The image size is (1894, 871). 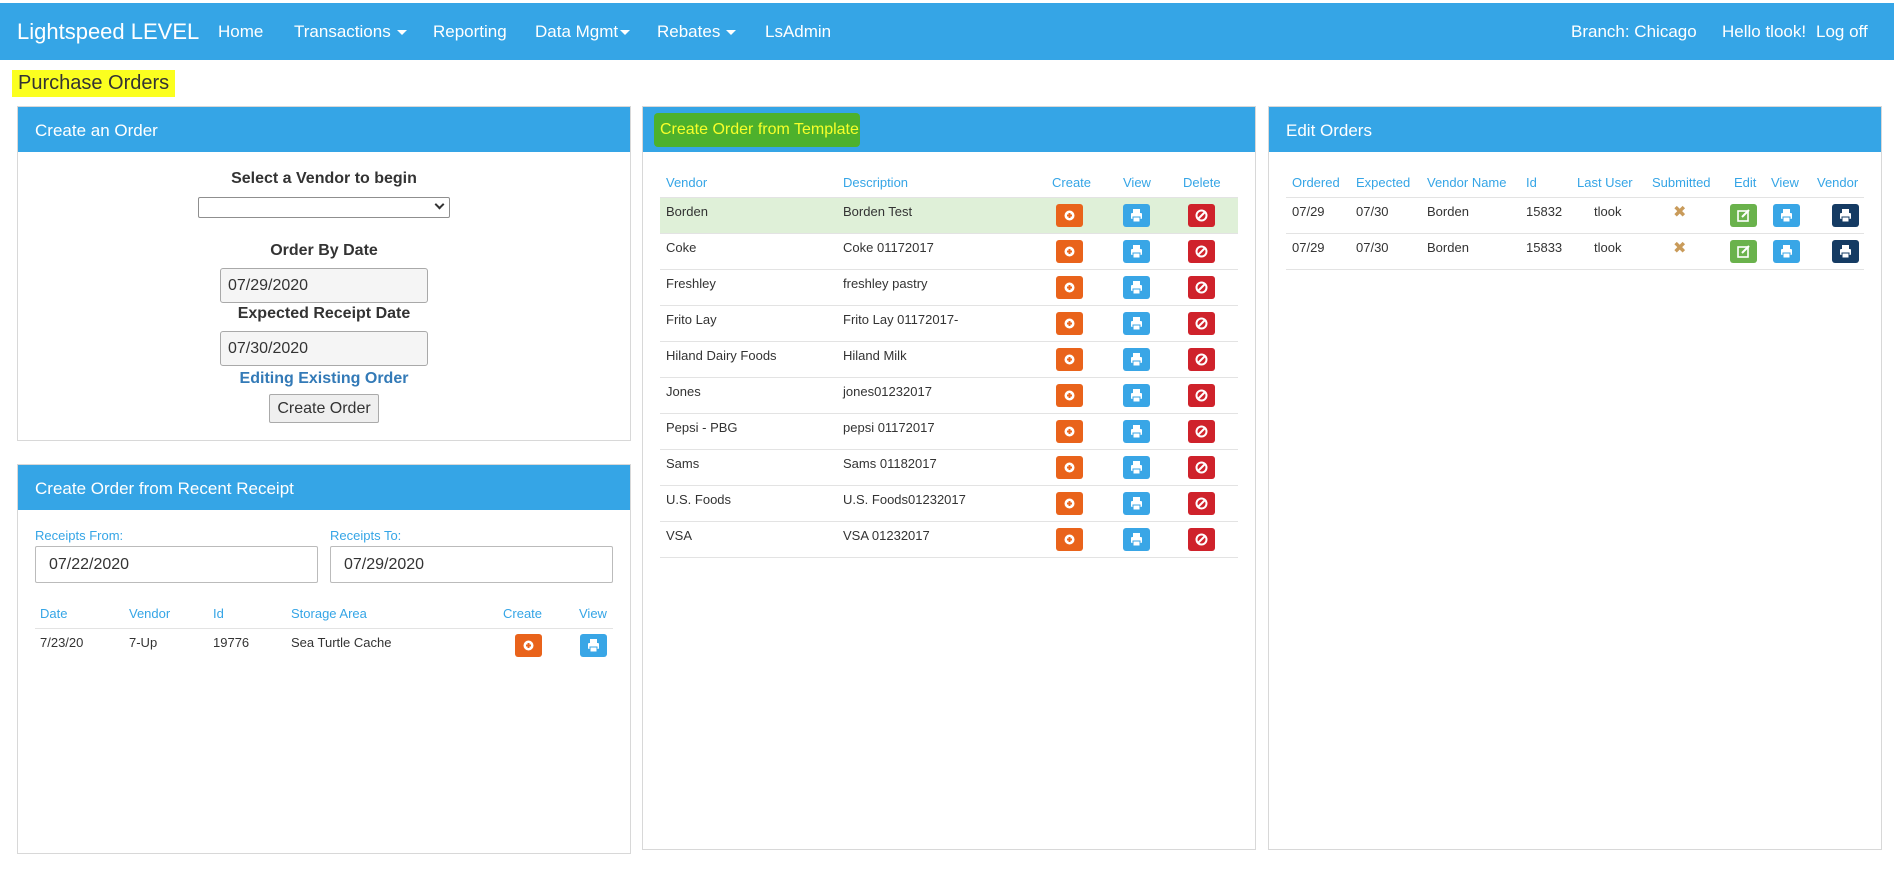 What do you see at coordinates (577, 31) in the screenshot?
I see `nav-data-mgmt-label: Data Mgmt` at bounding box center [577, 31].